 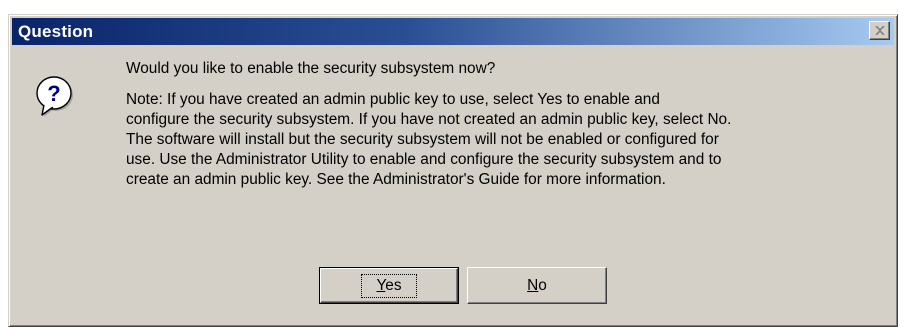 I want to click on dialog-title: Question, so click(x=56, y=31).